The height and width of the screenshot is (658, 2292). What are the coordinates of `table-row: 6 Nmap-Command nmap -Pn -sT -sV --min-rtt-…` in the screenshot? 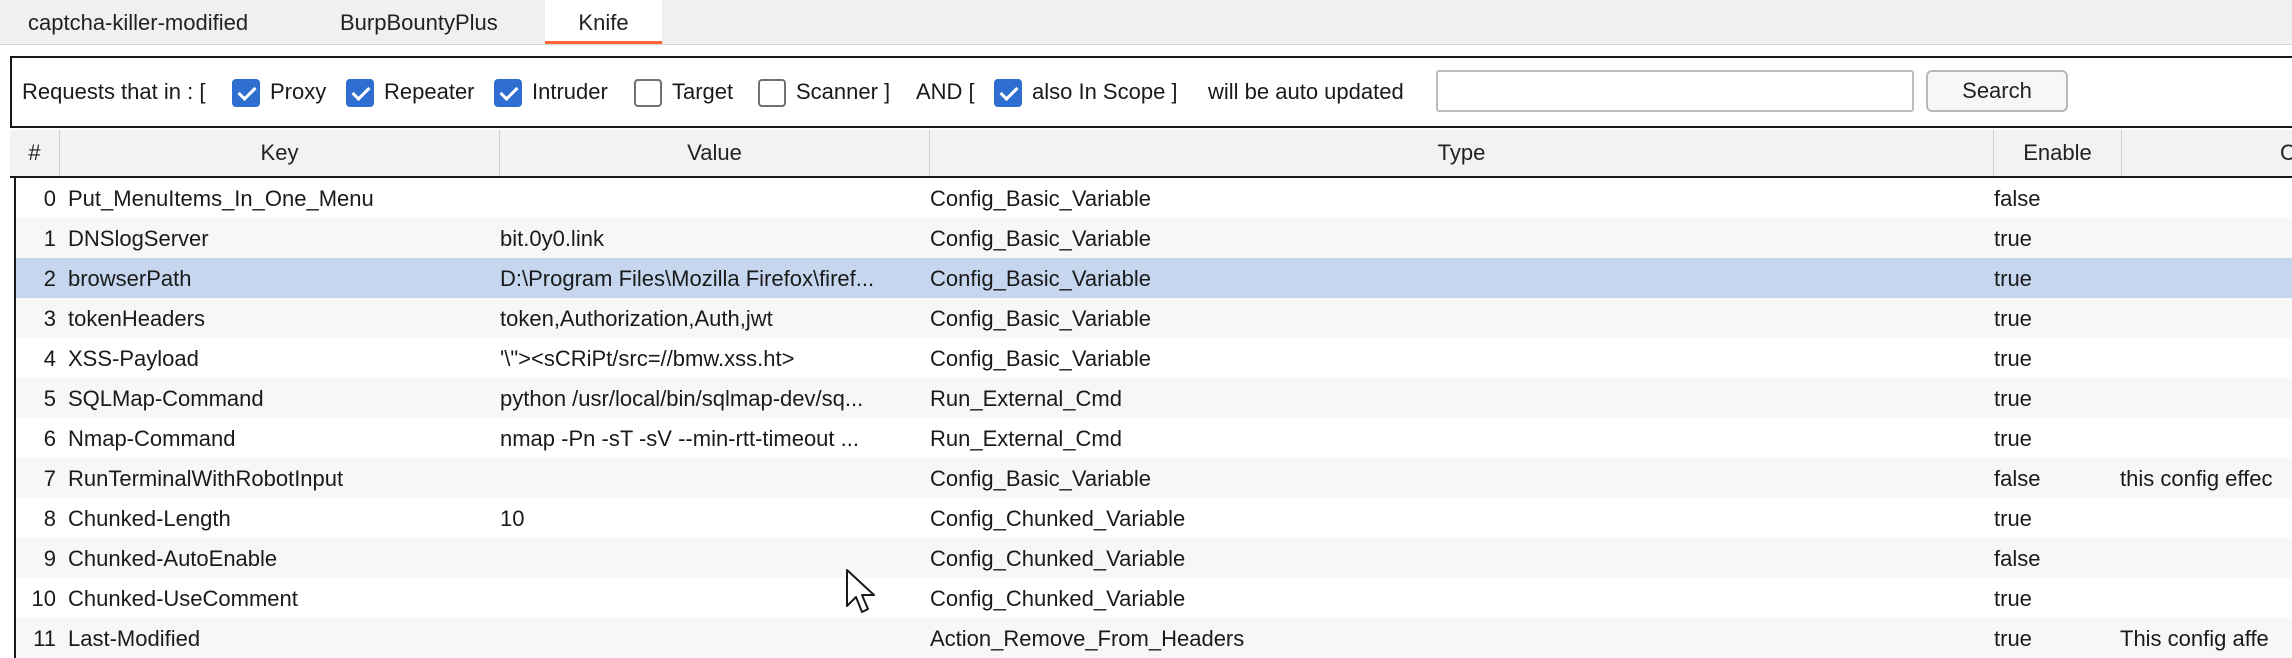 It's located at (1154, 438).